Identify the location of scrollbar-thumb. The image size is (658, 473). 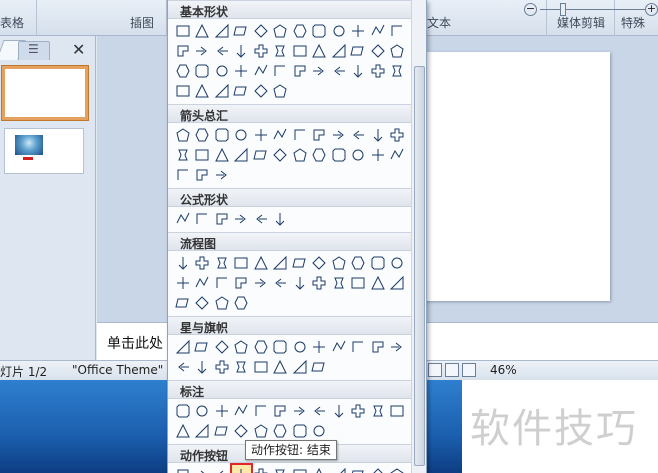
(419, 266).